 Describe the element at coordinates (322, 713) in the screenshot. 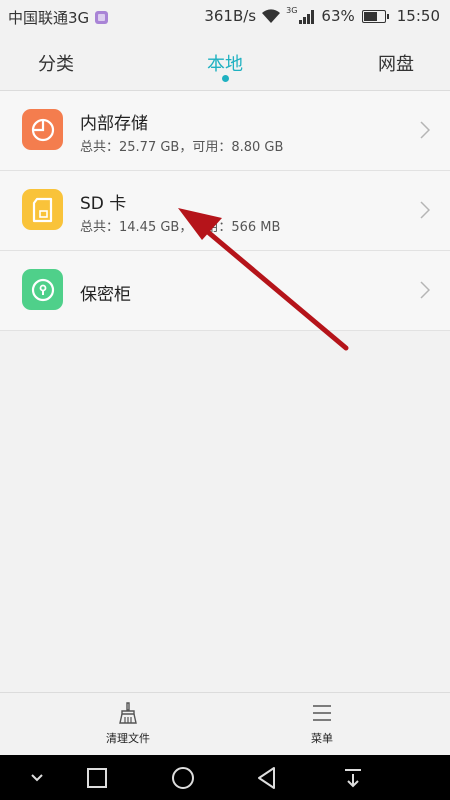

I see `menu-icon` at that location.